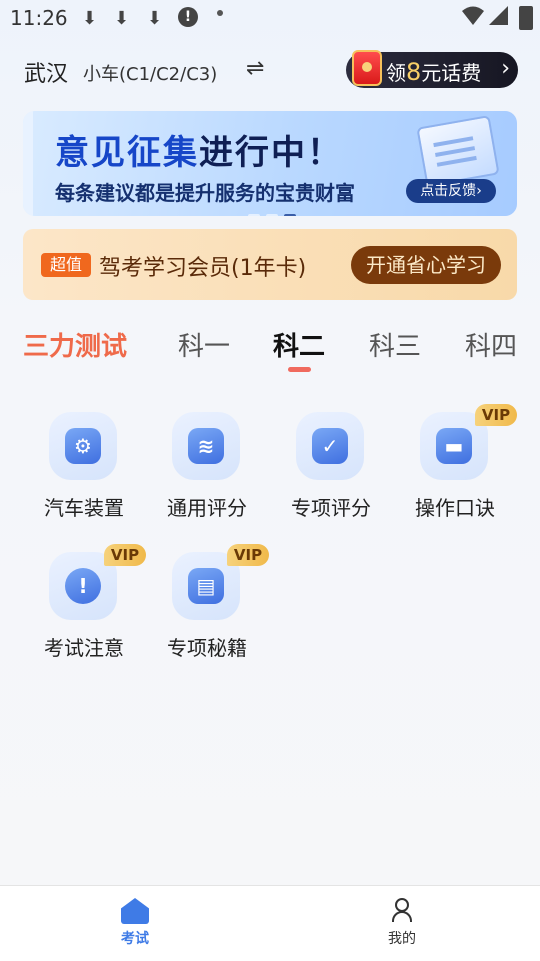 This screenshot has height=961, width=540. What do you see at coordinates (299, 369) in the screenshot?
I see `active-tab-indicator` at bounding box center [299, 369].